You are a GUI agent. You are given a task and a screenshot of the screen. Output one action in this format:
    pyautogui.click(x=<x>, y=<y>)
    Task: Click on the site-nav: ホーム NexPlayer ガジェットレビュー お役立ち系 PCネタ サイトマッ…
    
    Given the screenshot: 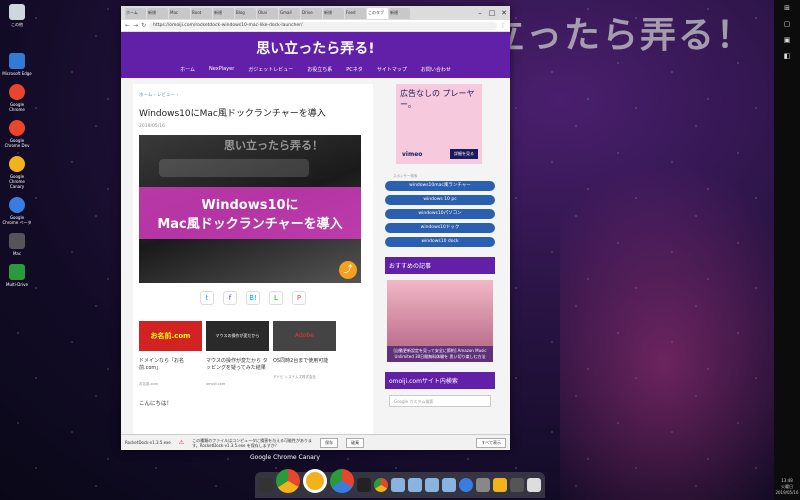 What is the action you would take?
    pyautogui.click(x=315, y=69)
    